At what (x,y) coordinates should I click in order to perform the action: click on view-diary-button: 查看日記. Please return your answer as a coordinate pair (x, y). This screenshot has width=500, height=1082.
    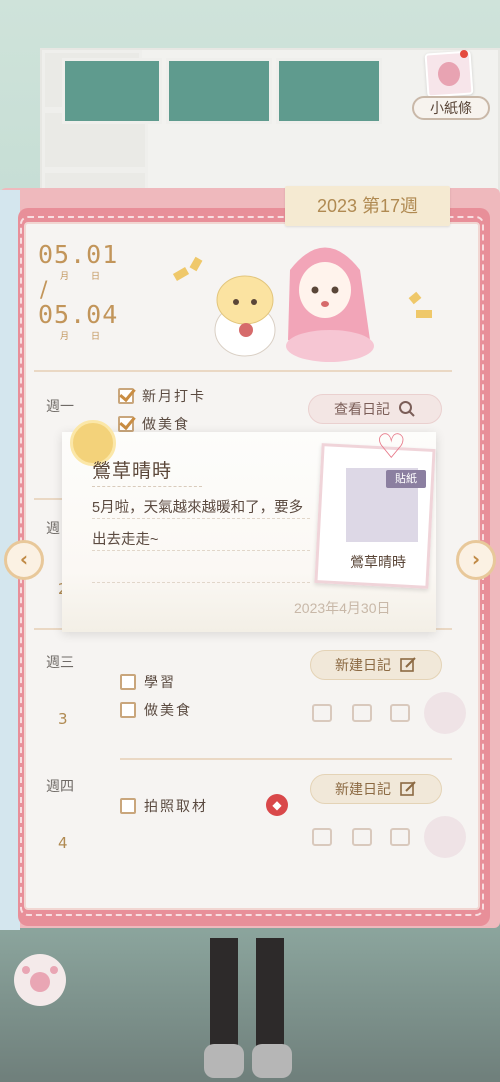
    Looking at the image, I should click on (375, 409).